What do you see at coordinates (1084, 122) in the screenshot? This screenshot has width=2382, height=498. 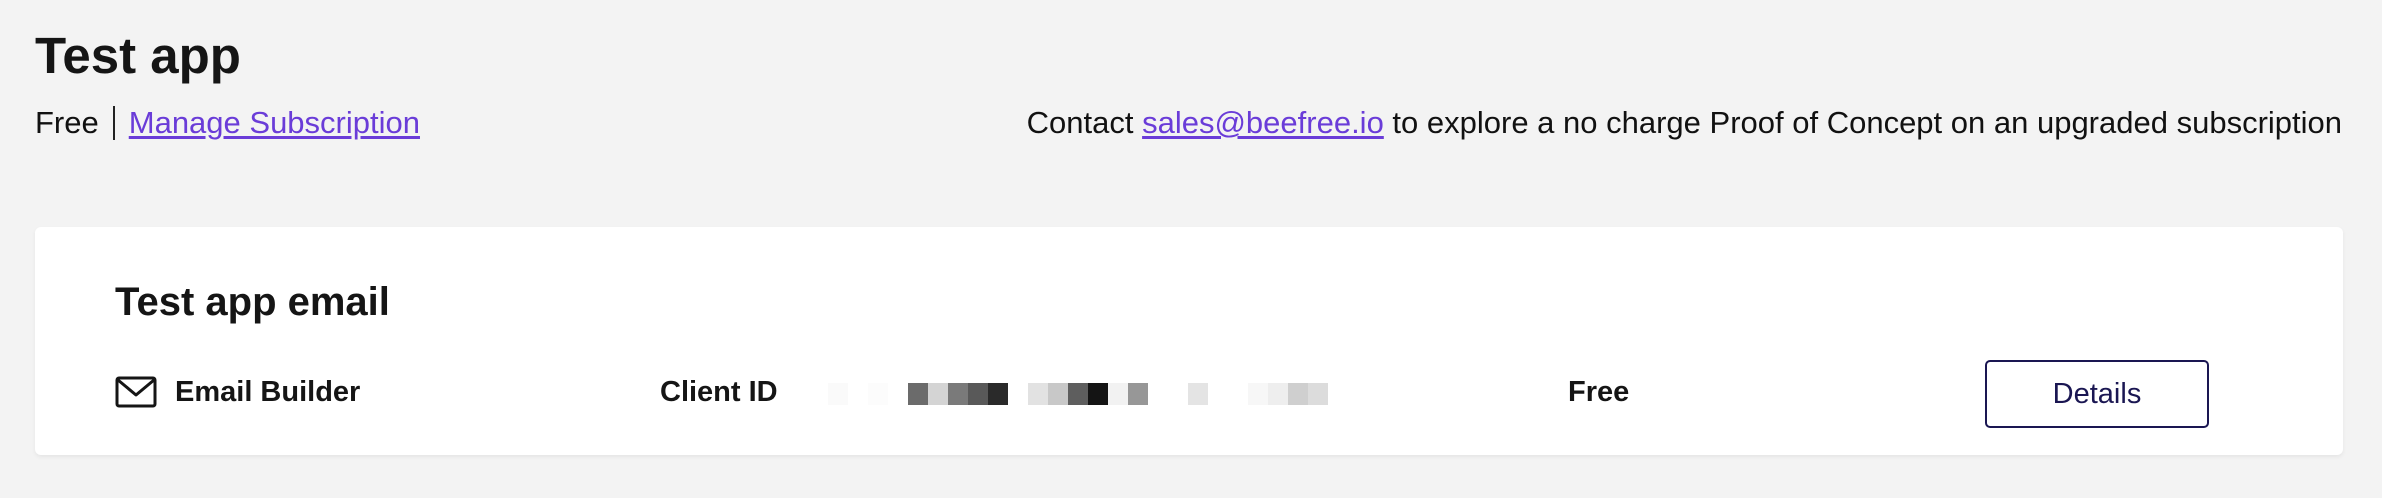 I see `contact-prefix: Contact` at bounding box center [1084, 122].